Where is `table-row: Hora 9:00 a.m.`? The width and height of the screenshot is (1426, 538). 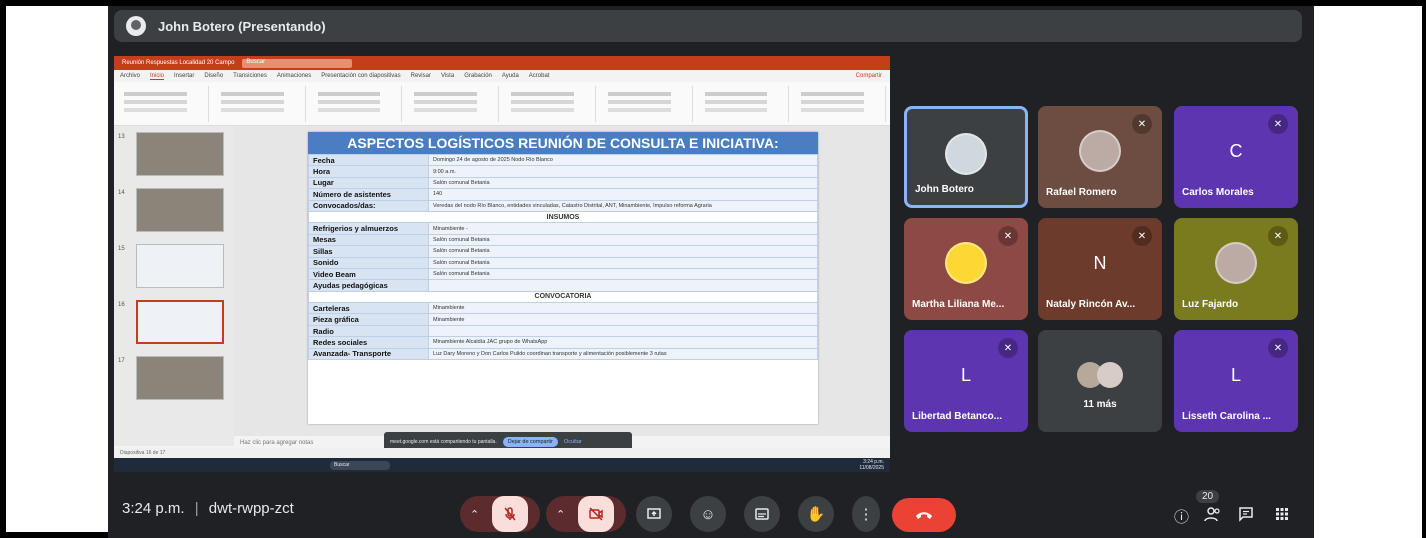 table-row: Hora 9:00 a.m. is located at coordinates (563, 171).